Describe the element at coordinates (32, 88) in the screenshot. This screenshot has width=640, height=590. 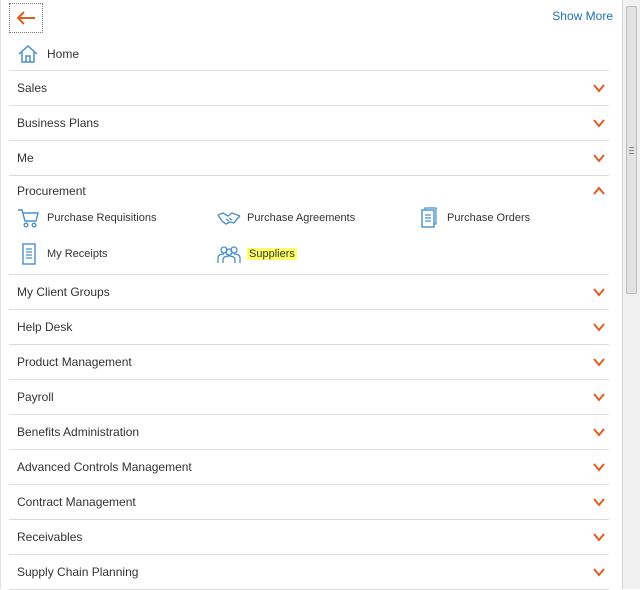
I see `nav-group-label: Sales` at that location.